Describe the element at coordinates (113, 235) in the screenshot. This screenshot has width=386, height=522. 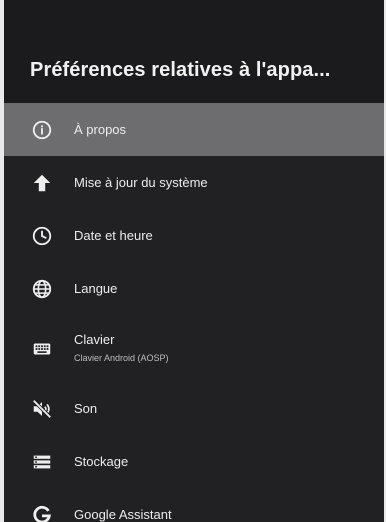
I see `menu-item-label: Date et heure` at that location.